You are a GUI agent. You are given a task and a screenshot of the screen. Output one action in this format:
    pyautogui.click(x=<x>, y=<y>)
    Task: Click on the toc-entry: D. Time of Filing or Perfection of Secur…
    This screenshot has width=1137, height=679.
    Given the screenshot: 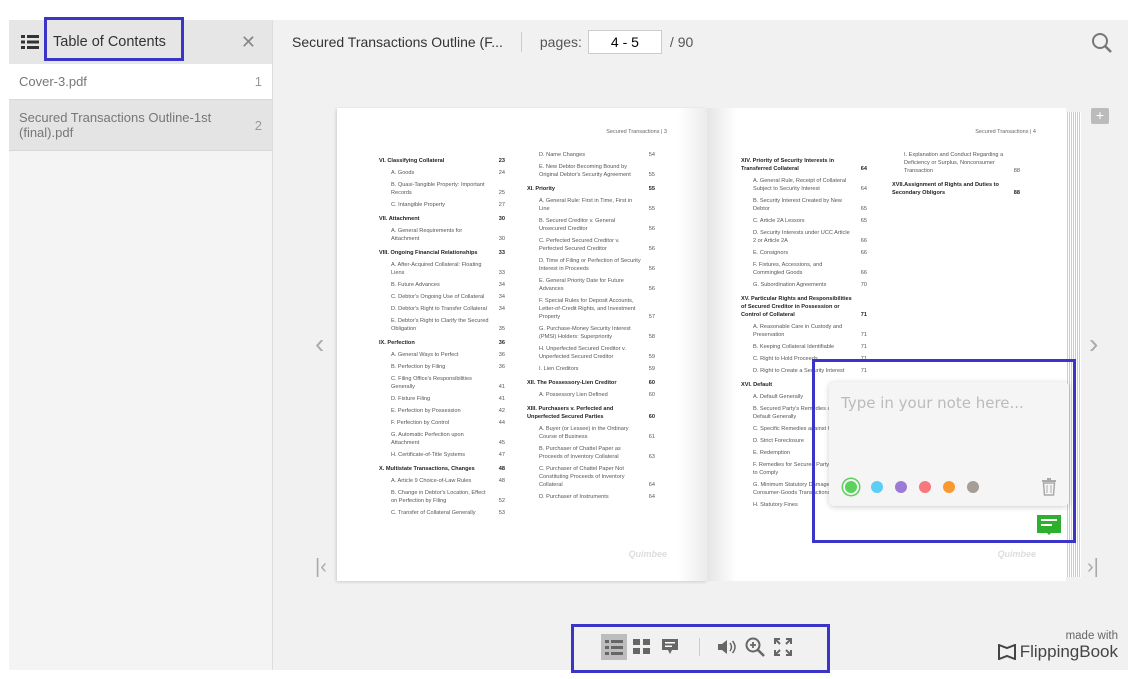 What is the action you would take?
    pyautogui.click(x=591, y=265)
    